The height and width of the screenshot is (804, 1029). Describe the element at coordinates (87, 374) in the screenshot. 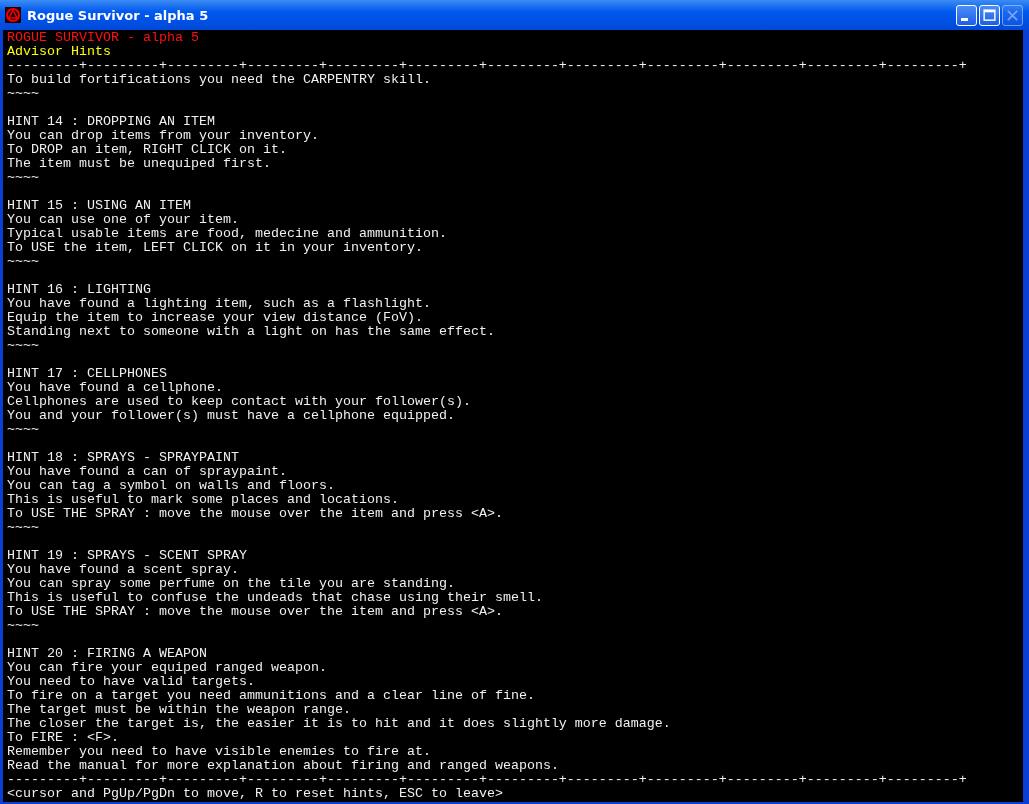

I see `hint-heading: HINT 17 : CELLPHONES` at that location.